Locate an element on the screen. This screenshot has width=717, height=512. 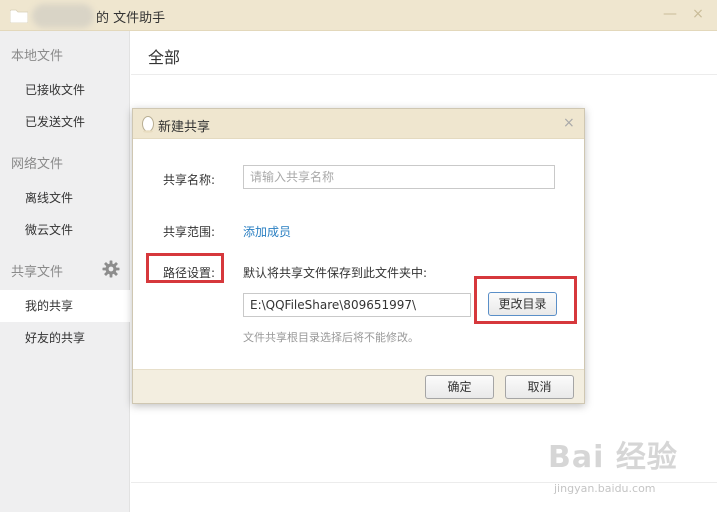
folder-icon is located at coordinates (19, 16).